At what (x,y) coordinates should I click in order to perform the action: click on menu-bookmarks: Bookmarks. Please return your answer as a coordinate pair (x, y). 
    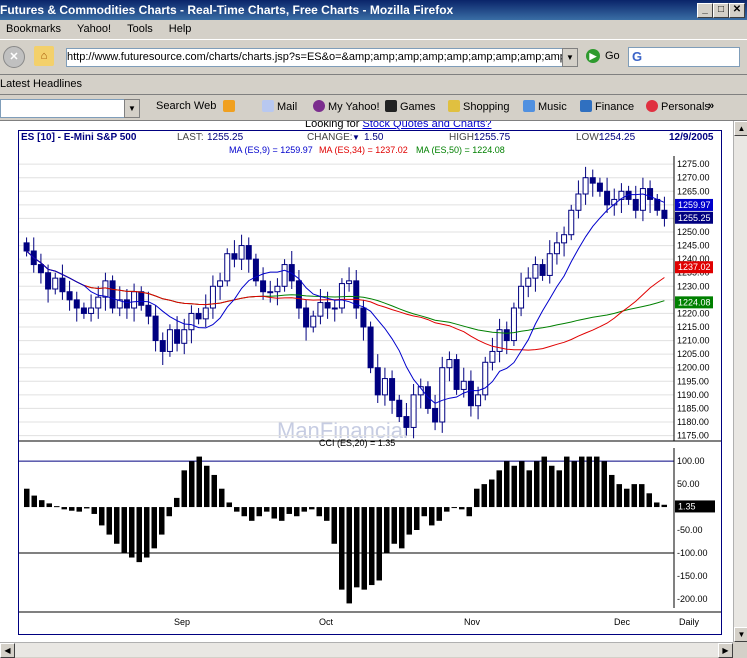
    Looking at the image, I should click on (33, 29).